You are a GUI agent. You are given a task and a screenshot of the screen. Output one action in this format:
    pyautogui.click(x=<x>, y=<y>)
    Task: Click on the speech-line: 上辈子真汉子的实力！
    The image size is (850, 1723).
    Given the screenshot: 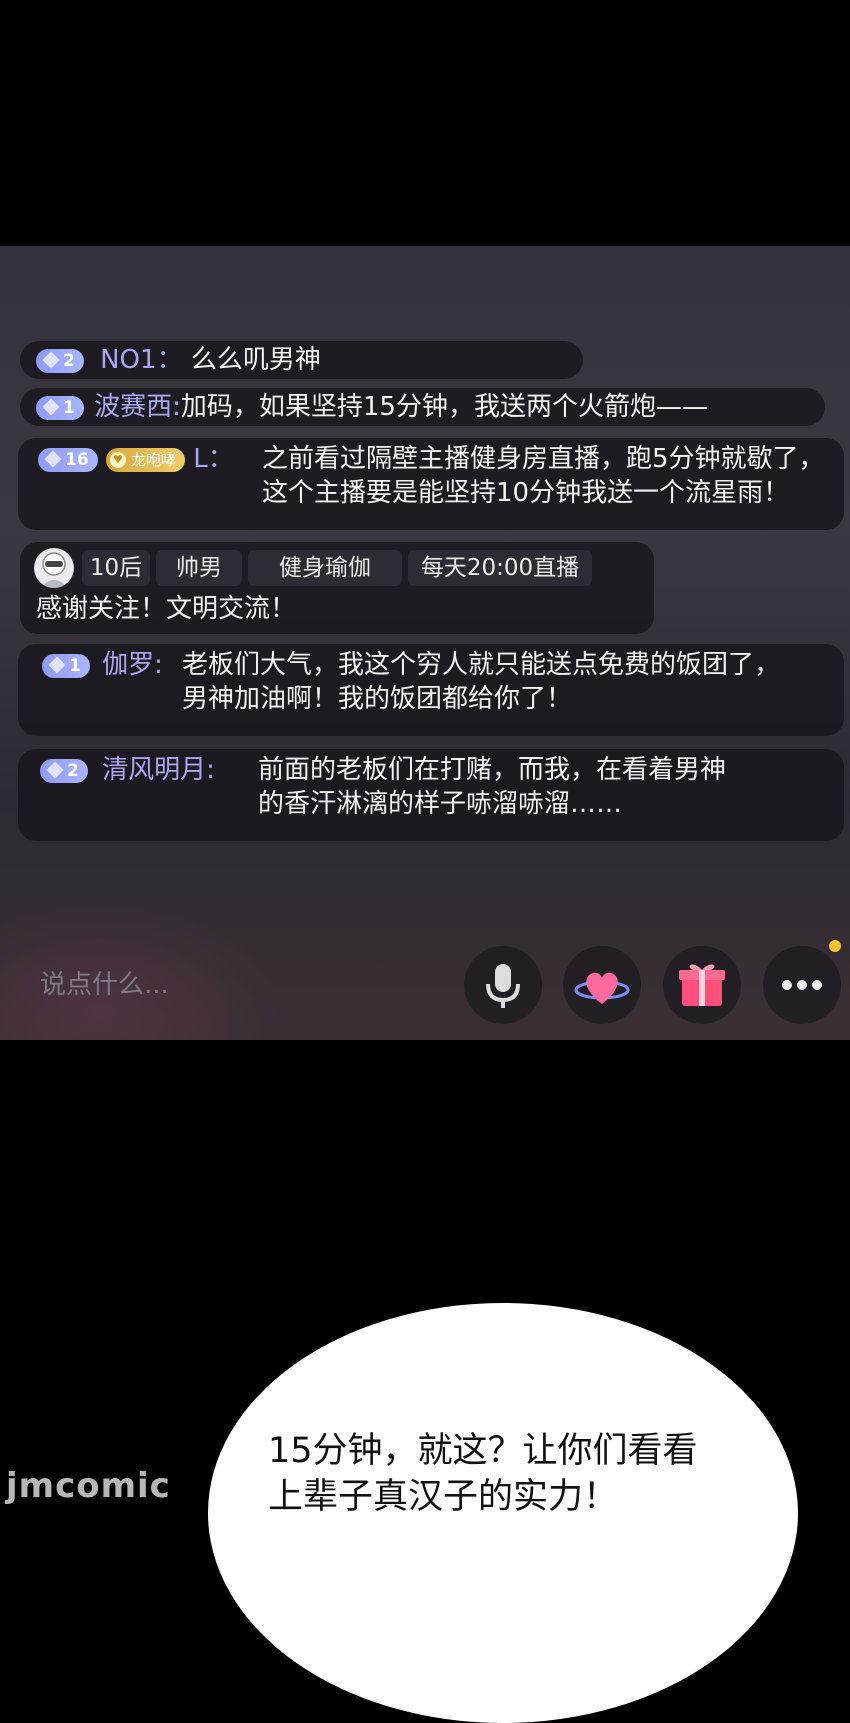 What is the action you would take?
    pyautogui.click(x=443, y=1497)
    